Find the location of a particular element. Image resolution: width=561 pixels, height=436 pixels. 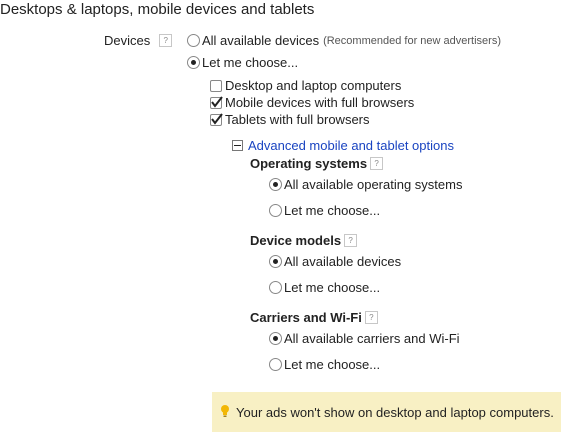

checkbox-tablet-row: Tablets with full browsers is located at coordinates (290, 119).